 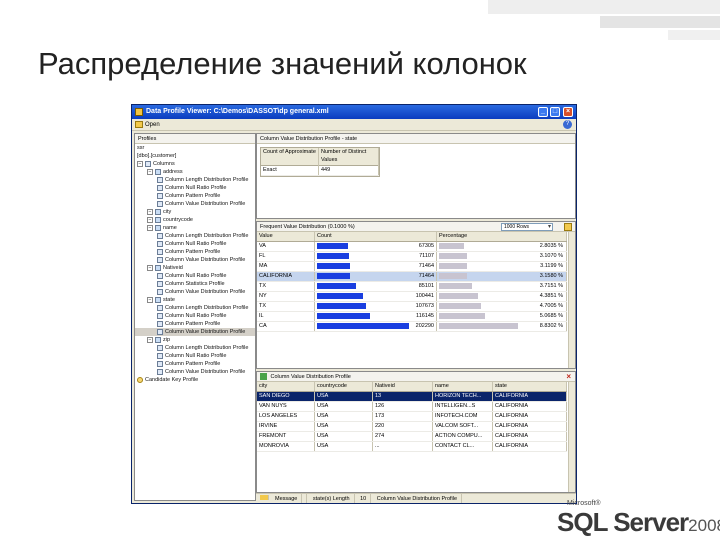 I want to click on distribution-row: IL 116145 5.0685 %, so click(x=412, y=317).